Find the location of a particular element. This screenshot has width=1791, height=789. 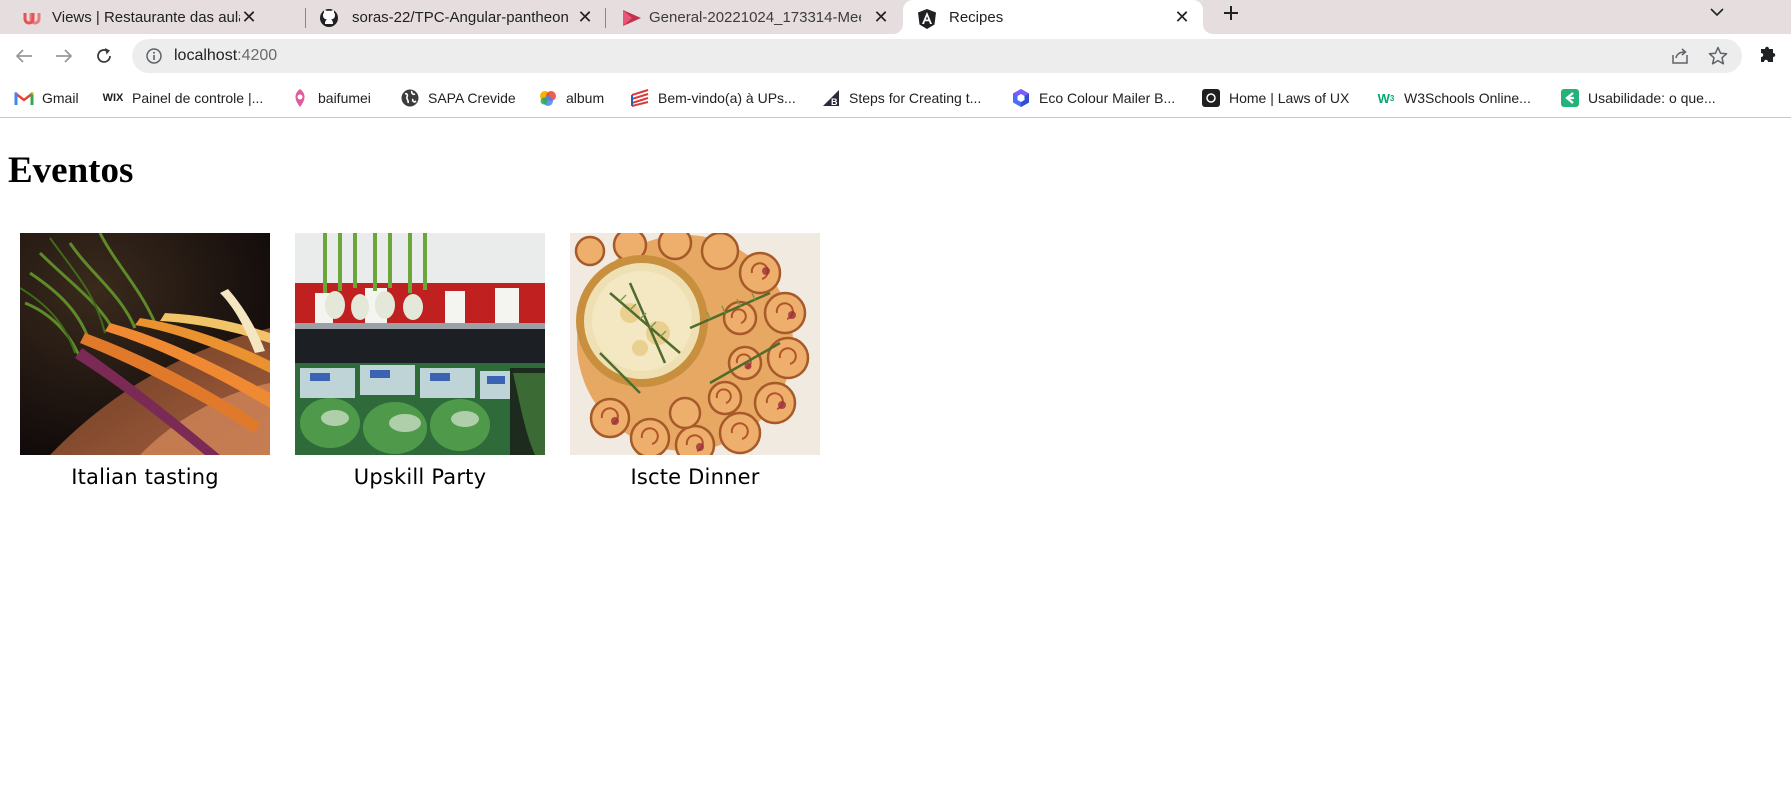

bookmark-label: album is located at coordinates (585, 98).